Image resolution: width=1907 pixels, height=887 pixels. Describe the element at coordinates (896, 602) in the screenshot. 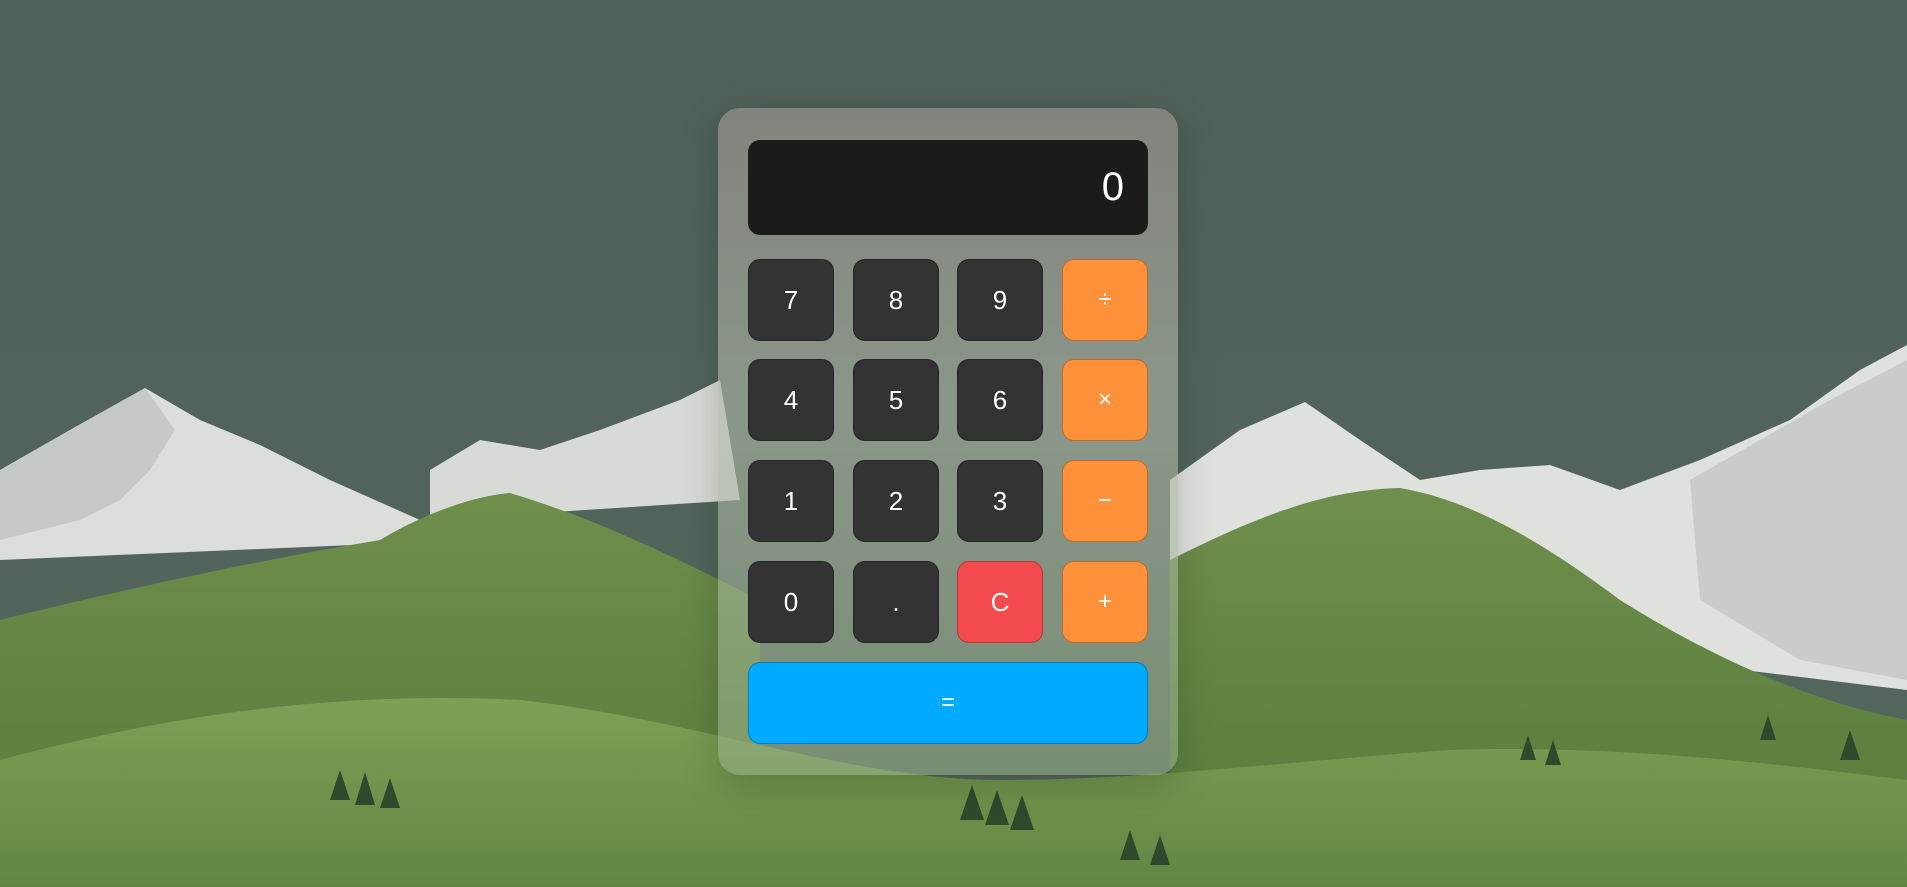

I see `decimal-button: .` at that location.